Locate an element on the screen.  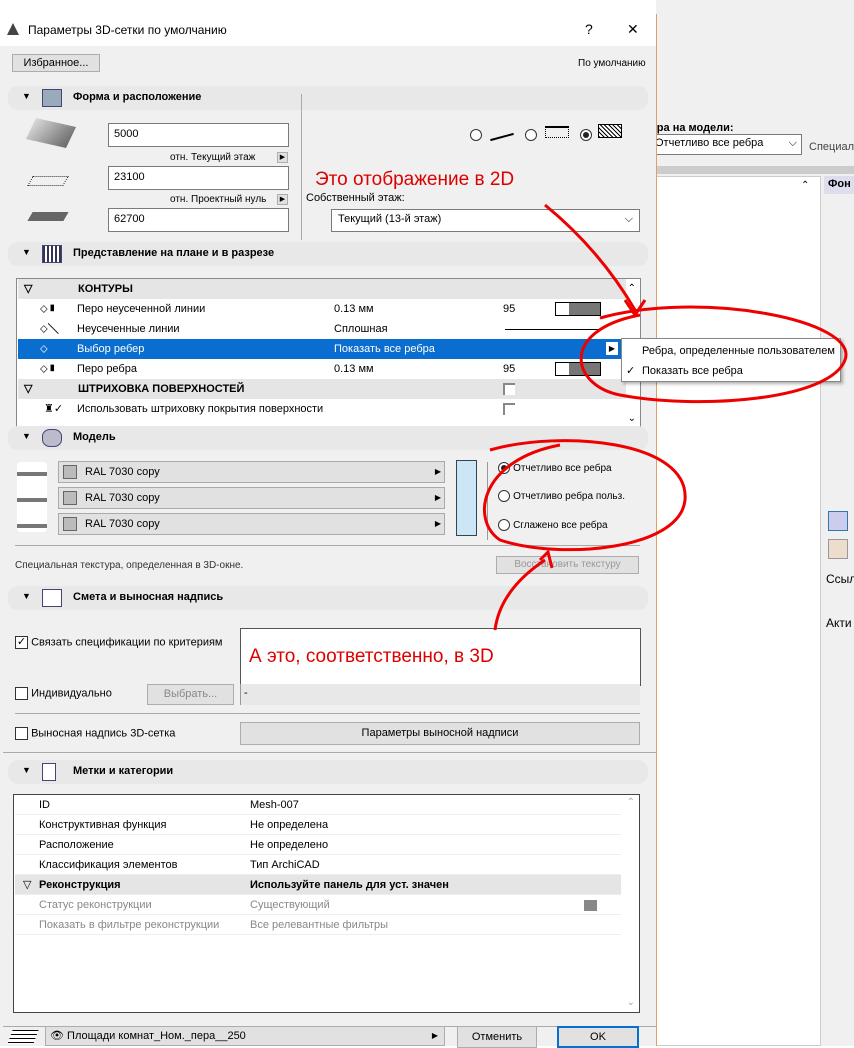
arrowhead-3d is located at coordinates (546, 559).